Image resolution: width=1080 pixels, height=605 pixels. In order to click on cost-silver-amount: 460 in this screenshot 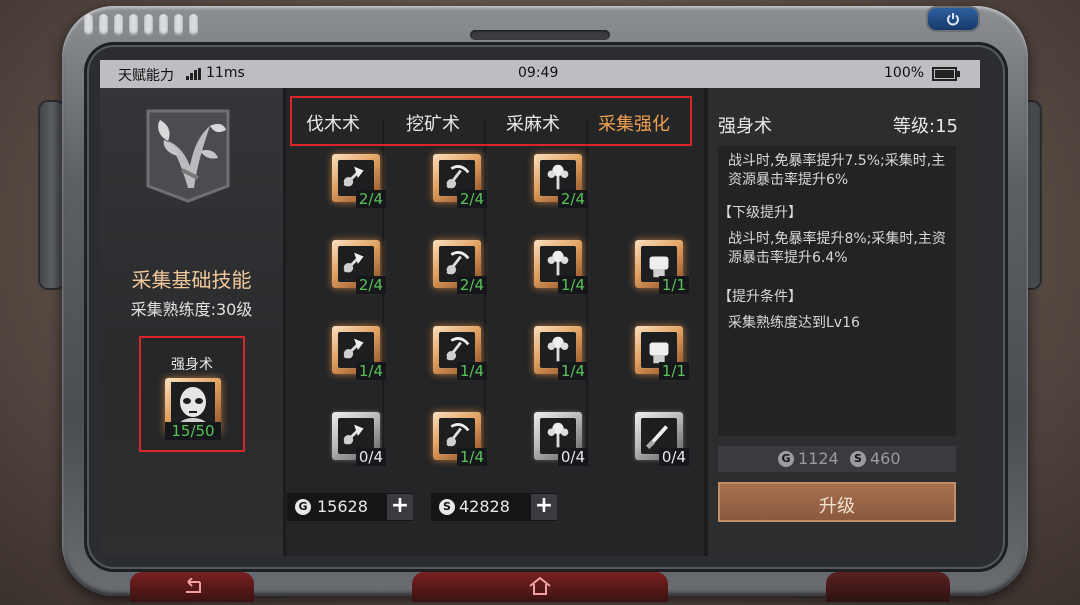, I will do `click(885, 458)`.